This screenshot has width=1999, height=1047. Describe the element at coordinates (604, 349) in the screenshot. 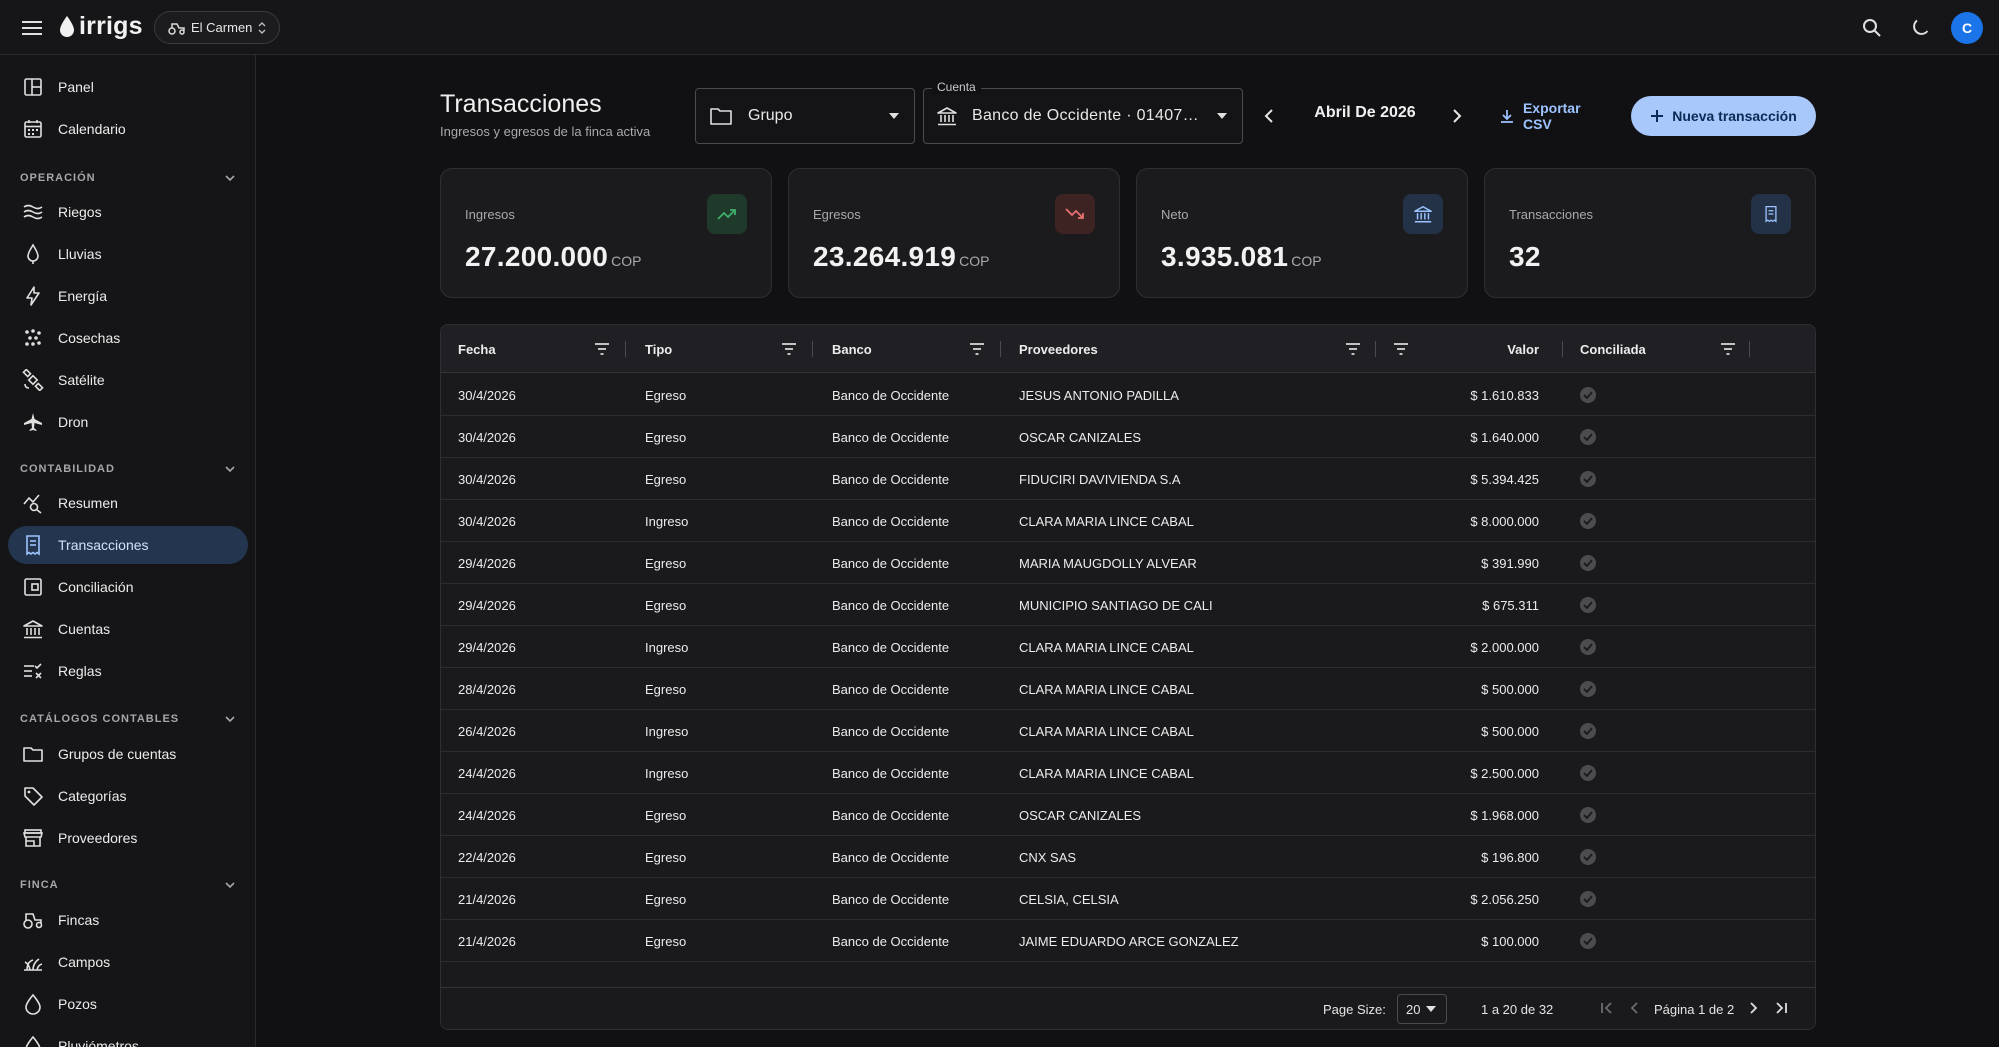

I see `filter-fecha-button` at that location.